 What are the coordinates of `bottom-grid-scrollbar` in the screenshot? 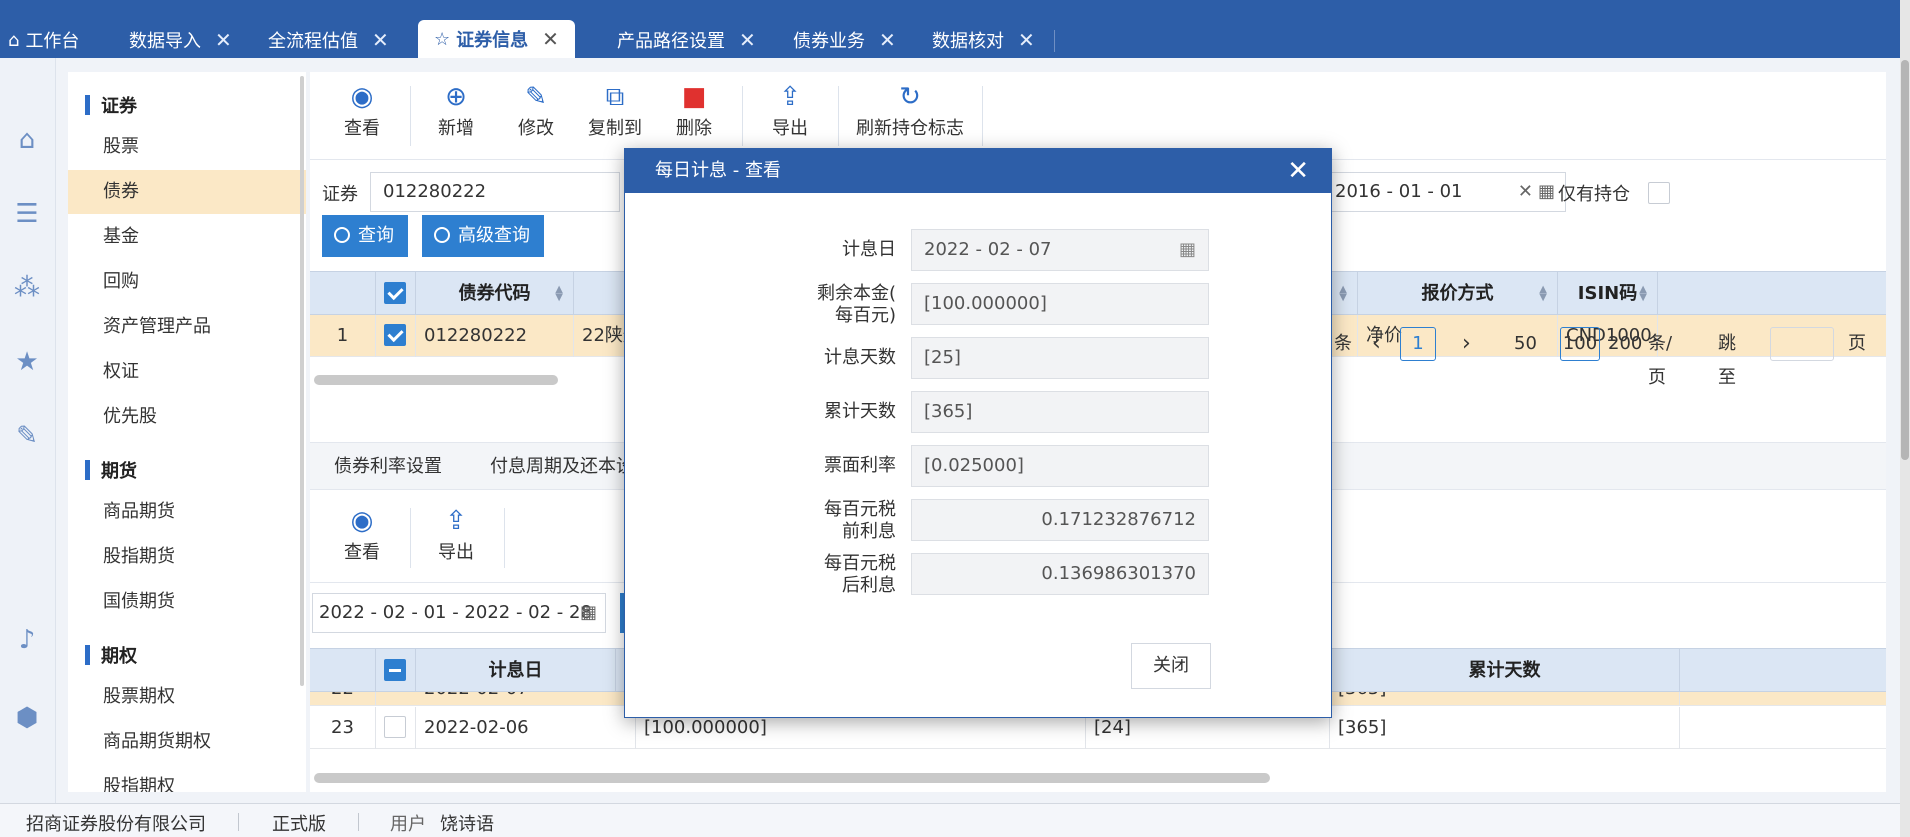 It's located at (792, 778).